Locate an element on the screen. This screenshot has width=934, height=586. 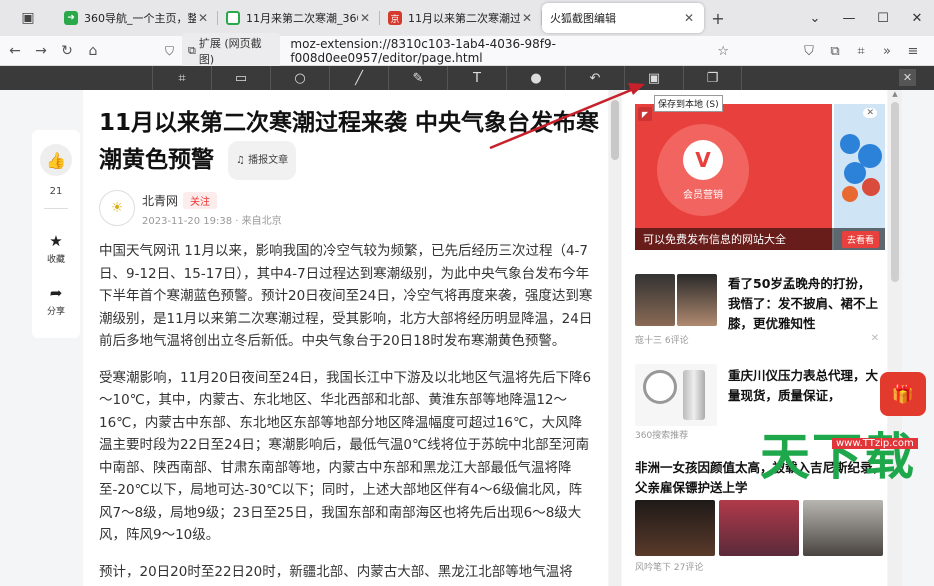
tab-2: 11月来第二次寒潮_360搜索 ✕ is located at coordinates (298, 18).